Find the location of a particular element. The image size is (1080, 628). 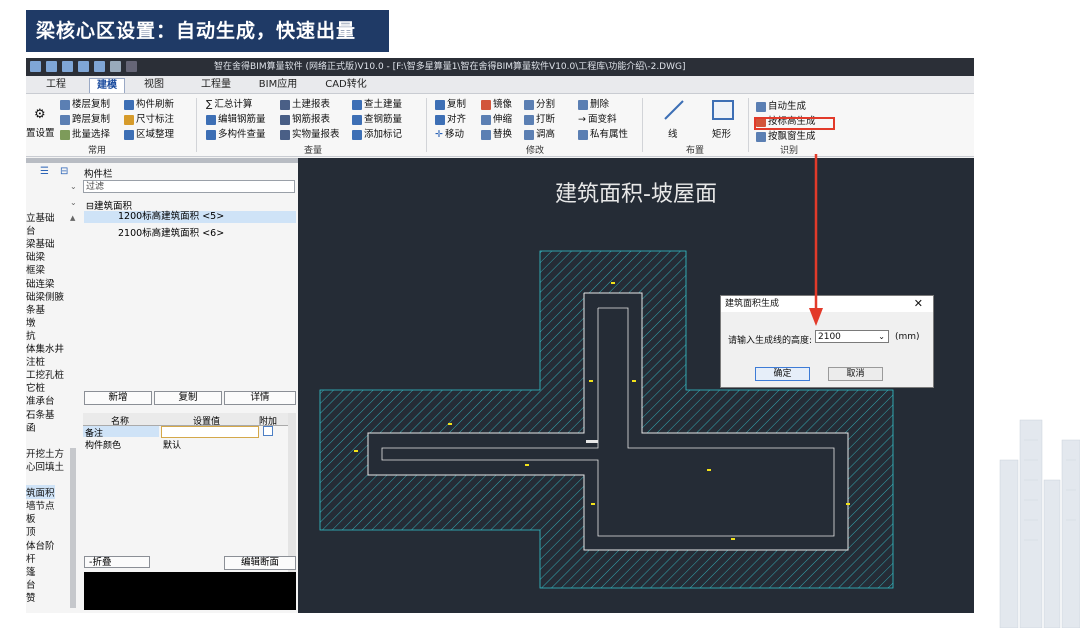

category-item: 墙节点 is located at coordinates (40, 505).